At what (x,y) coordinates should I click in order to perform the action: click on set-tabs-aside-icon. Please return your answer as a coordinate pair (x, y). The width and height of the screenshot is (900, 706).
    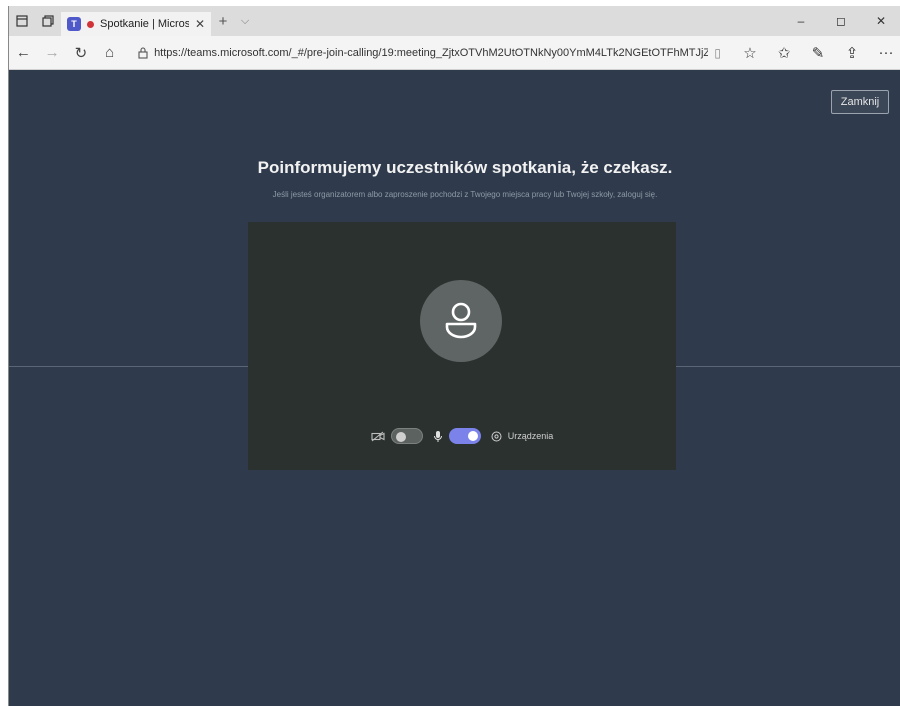
    Looking at the image, I should click on (48, 21).